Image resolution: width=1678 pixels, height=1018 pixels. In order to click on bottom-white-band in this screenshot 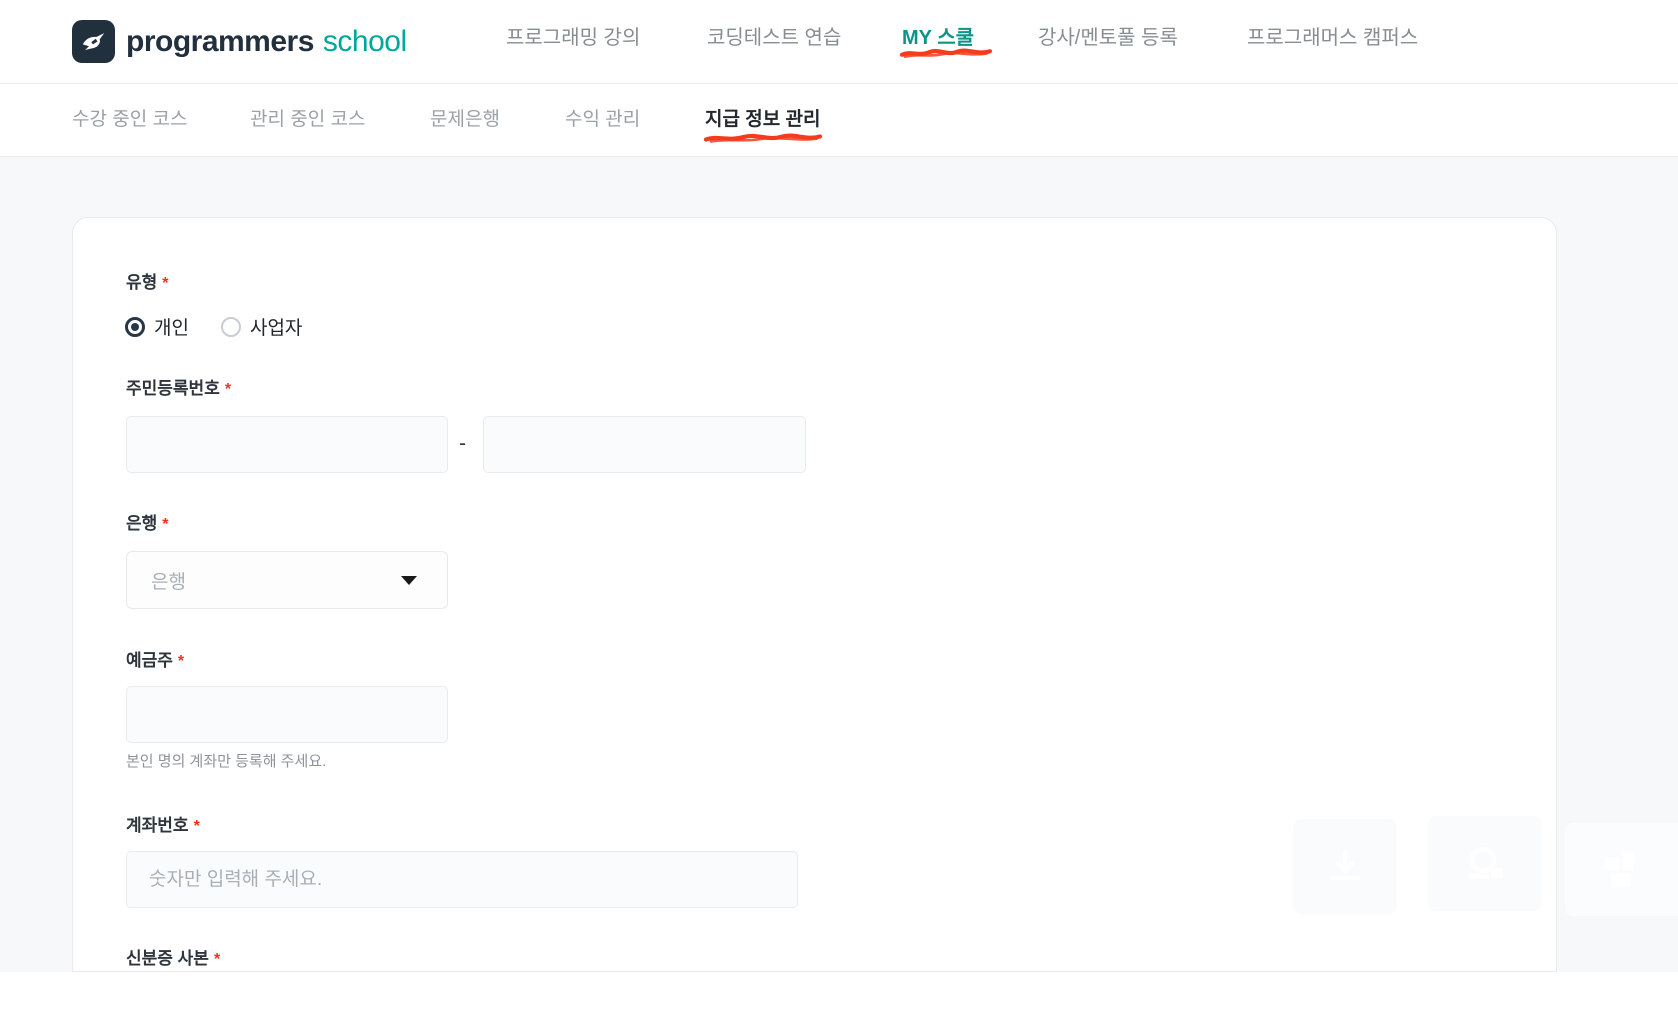, I will do `click(839, 995)`.